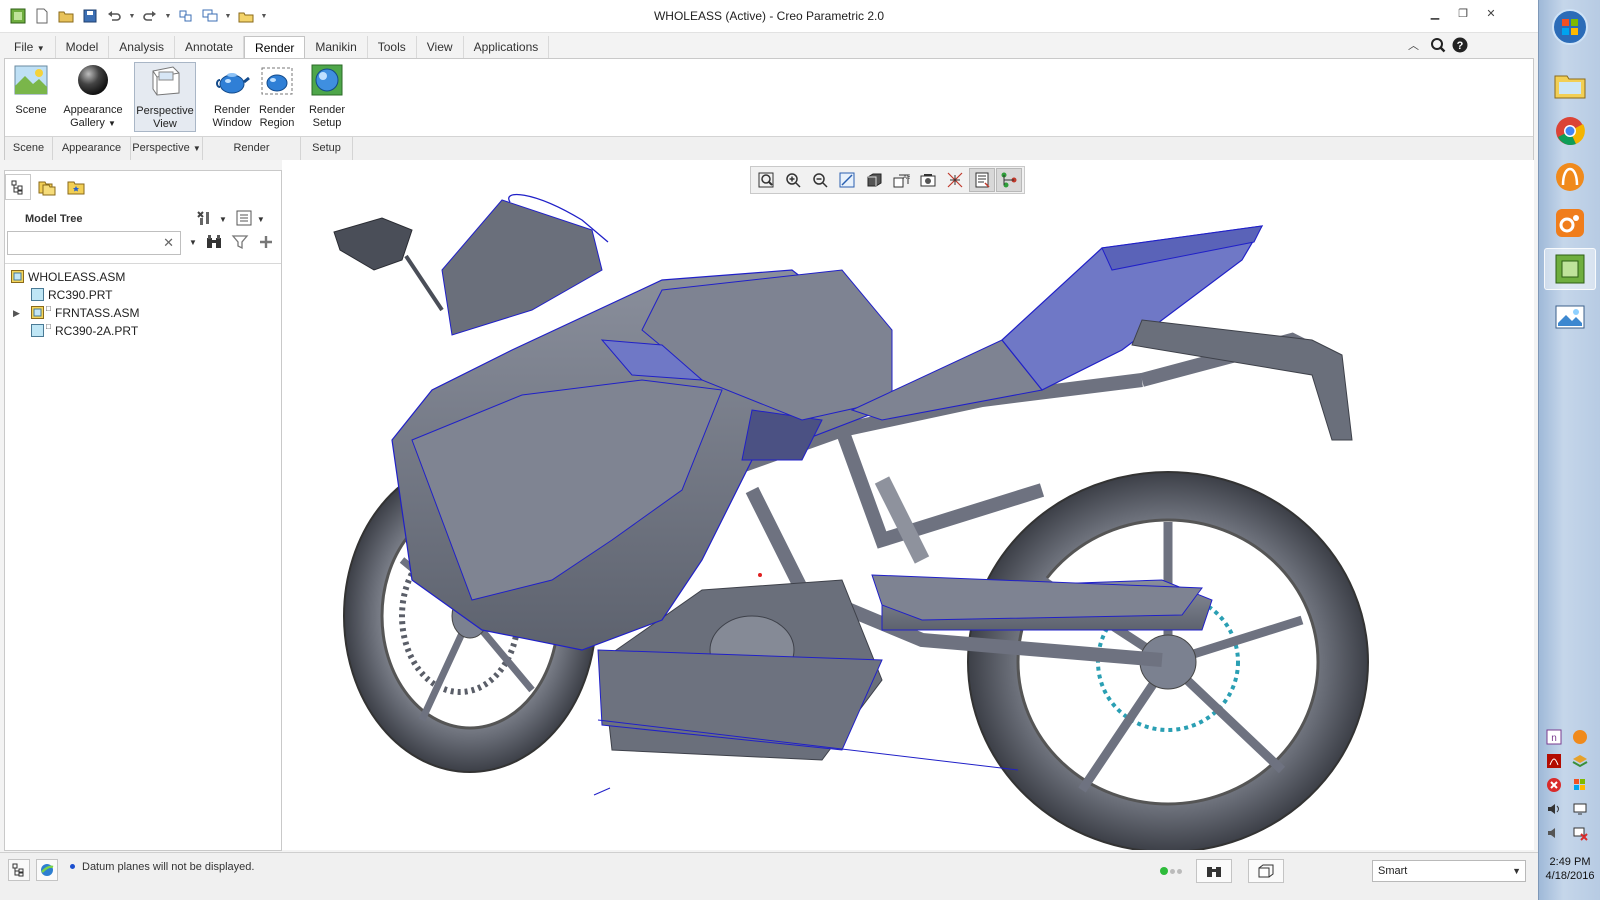  I want to click on model-tree-tab-icon, so click(18, 187).